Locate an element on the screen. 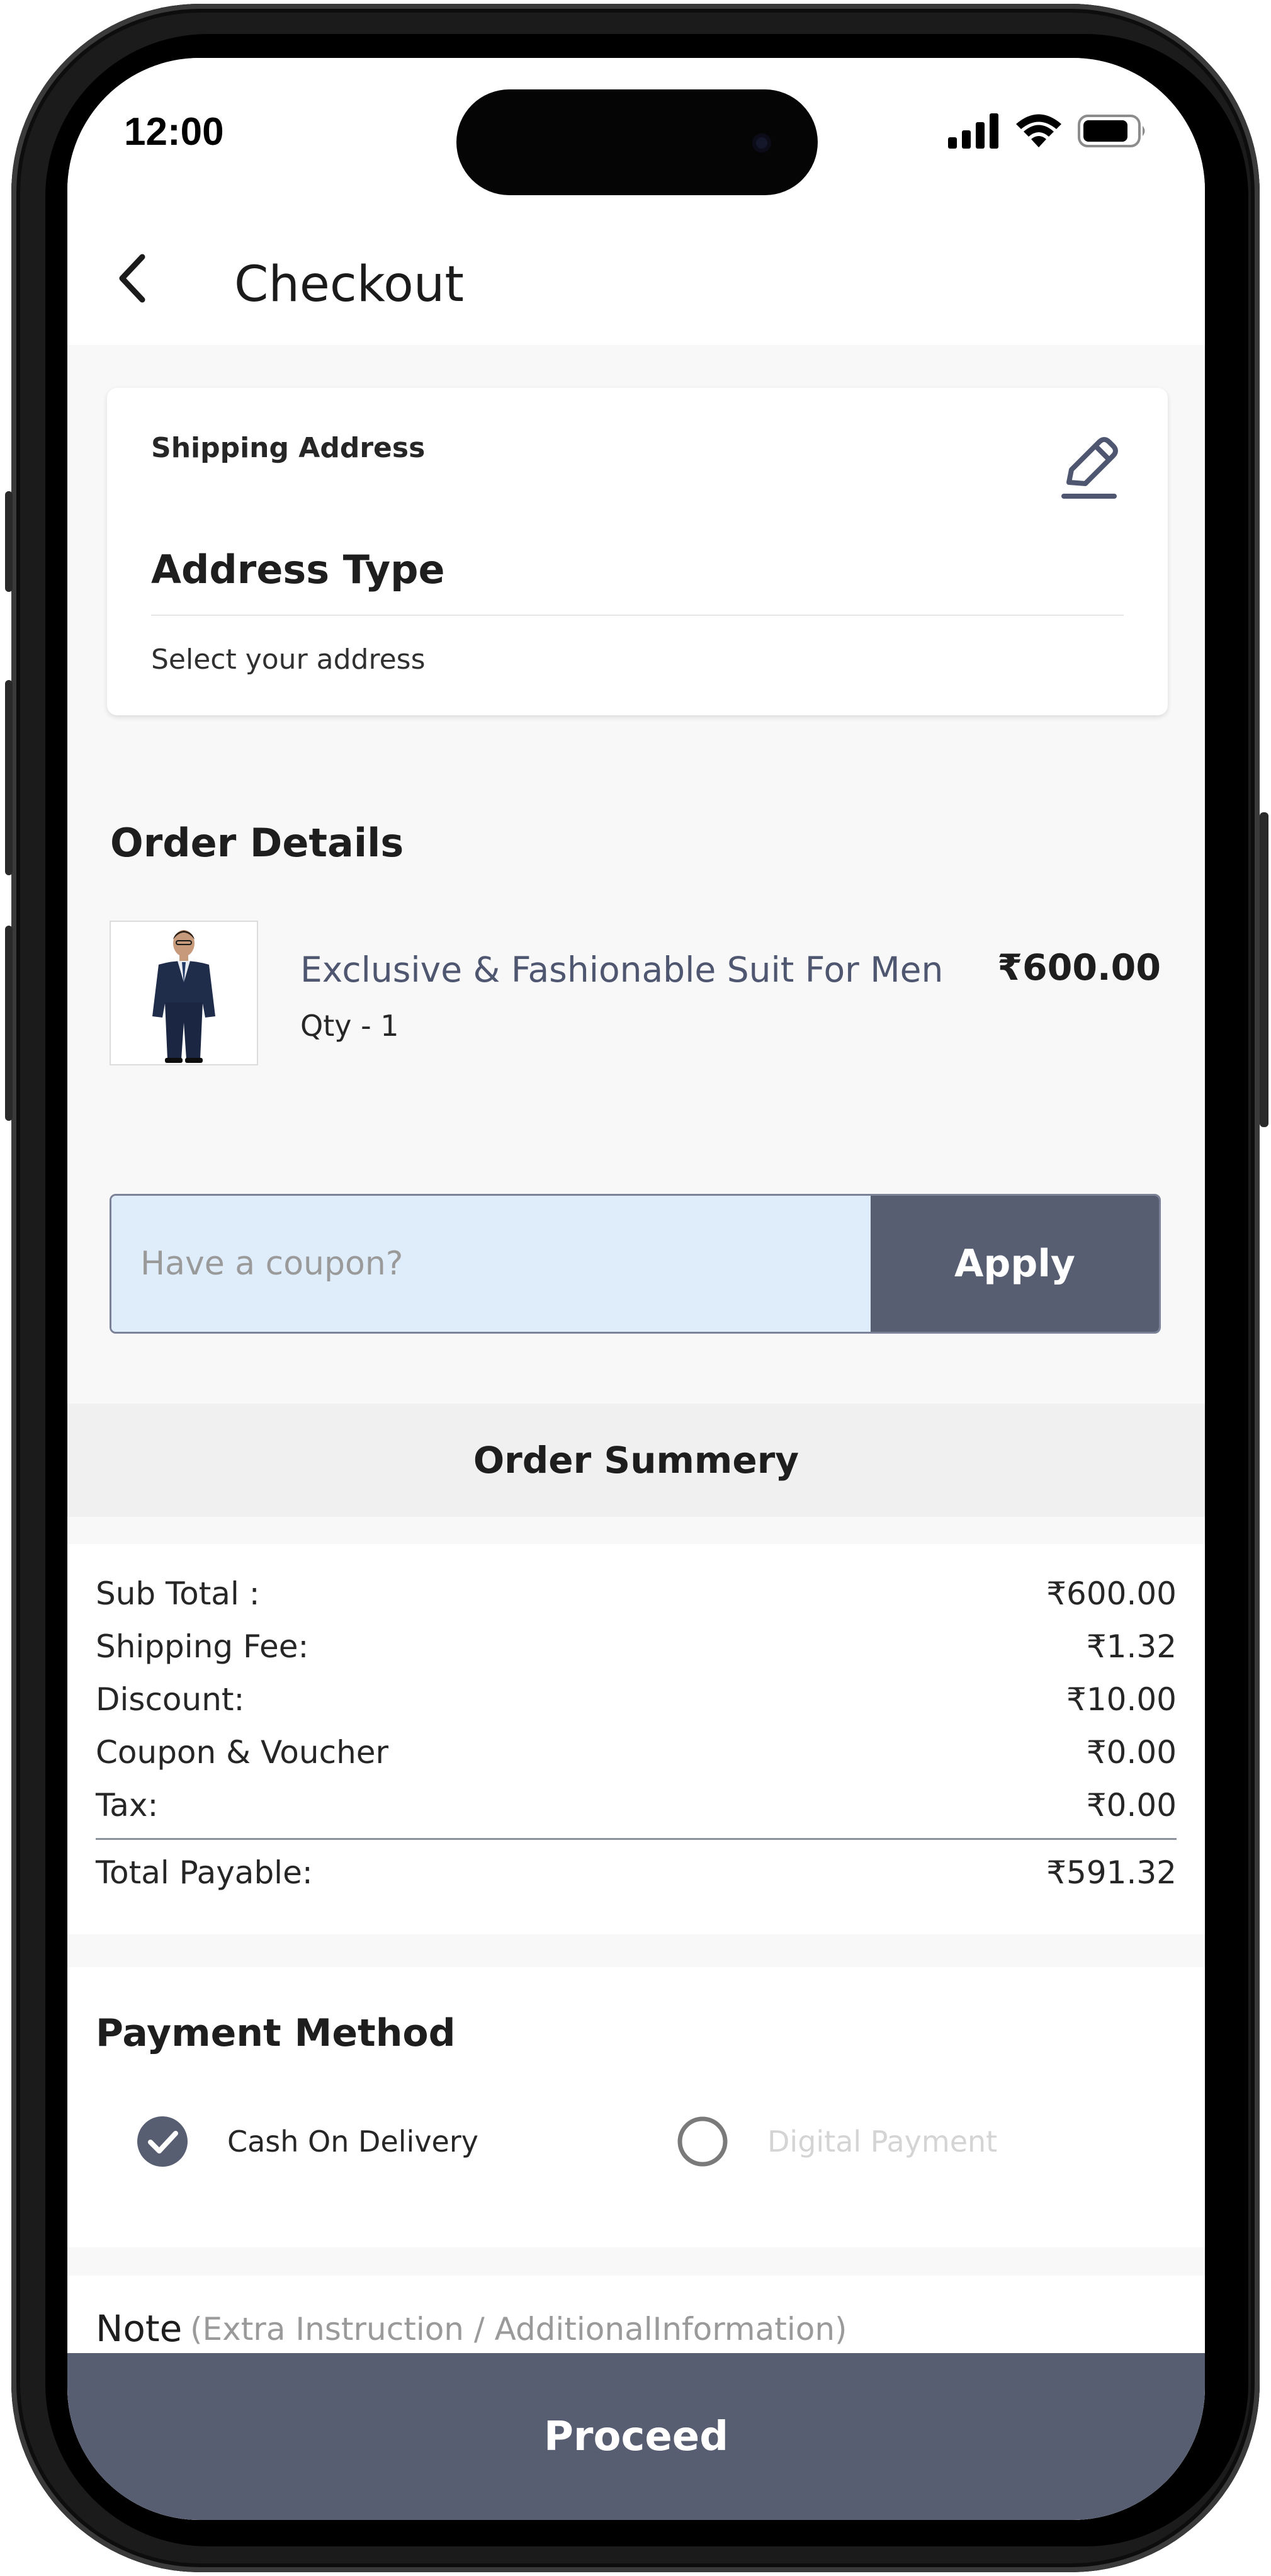  summary-value: ₹1.32 is located at coordinates (1131, 1646).